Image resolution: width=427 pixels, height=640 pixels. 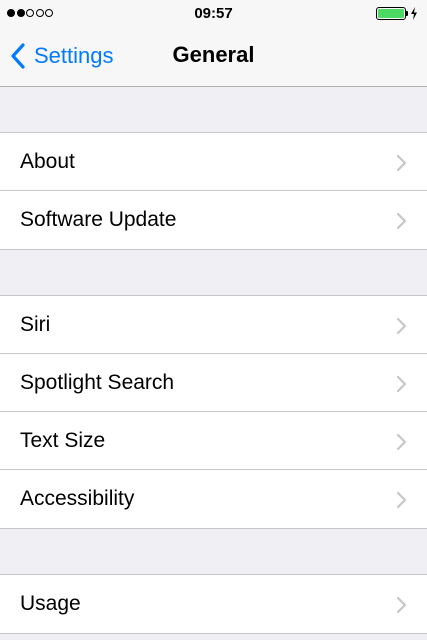 I want to click on row-usage: Usage, so click(x=213, y=604).